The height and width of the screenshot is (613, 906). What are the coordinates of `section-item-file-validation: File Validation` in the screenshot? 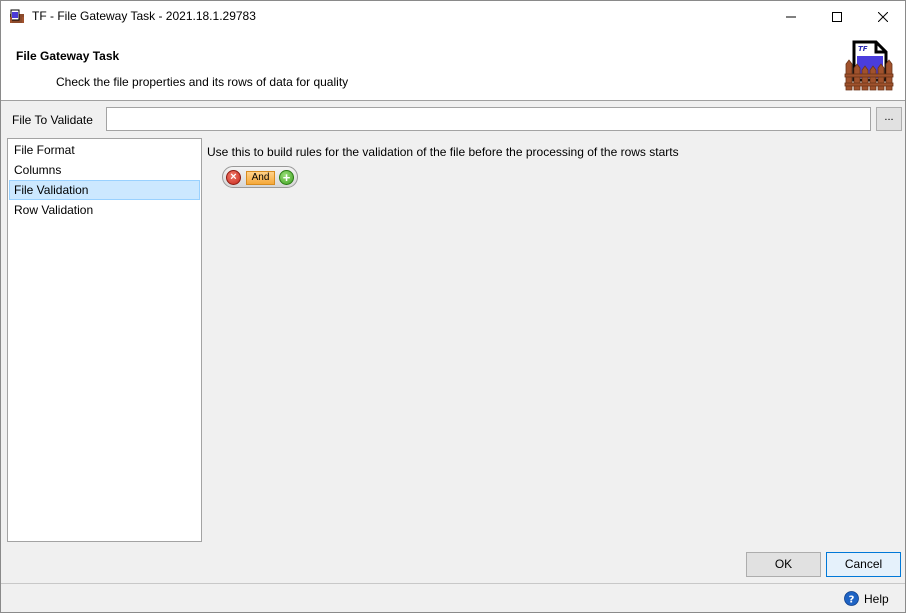 It's located at (104, 190).